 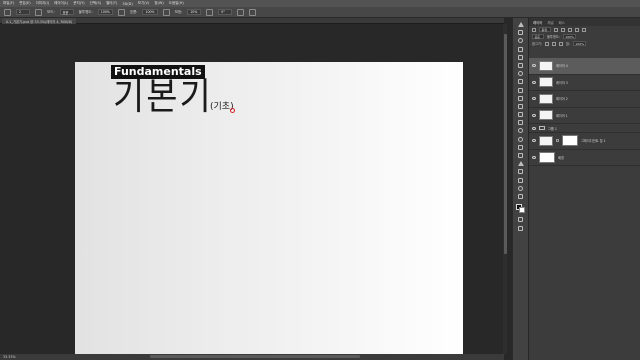 What do you see at coordinates (520, 131) in the screenshot?
I see `blur-tool-icon` at bounding box center [520, 131].